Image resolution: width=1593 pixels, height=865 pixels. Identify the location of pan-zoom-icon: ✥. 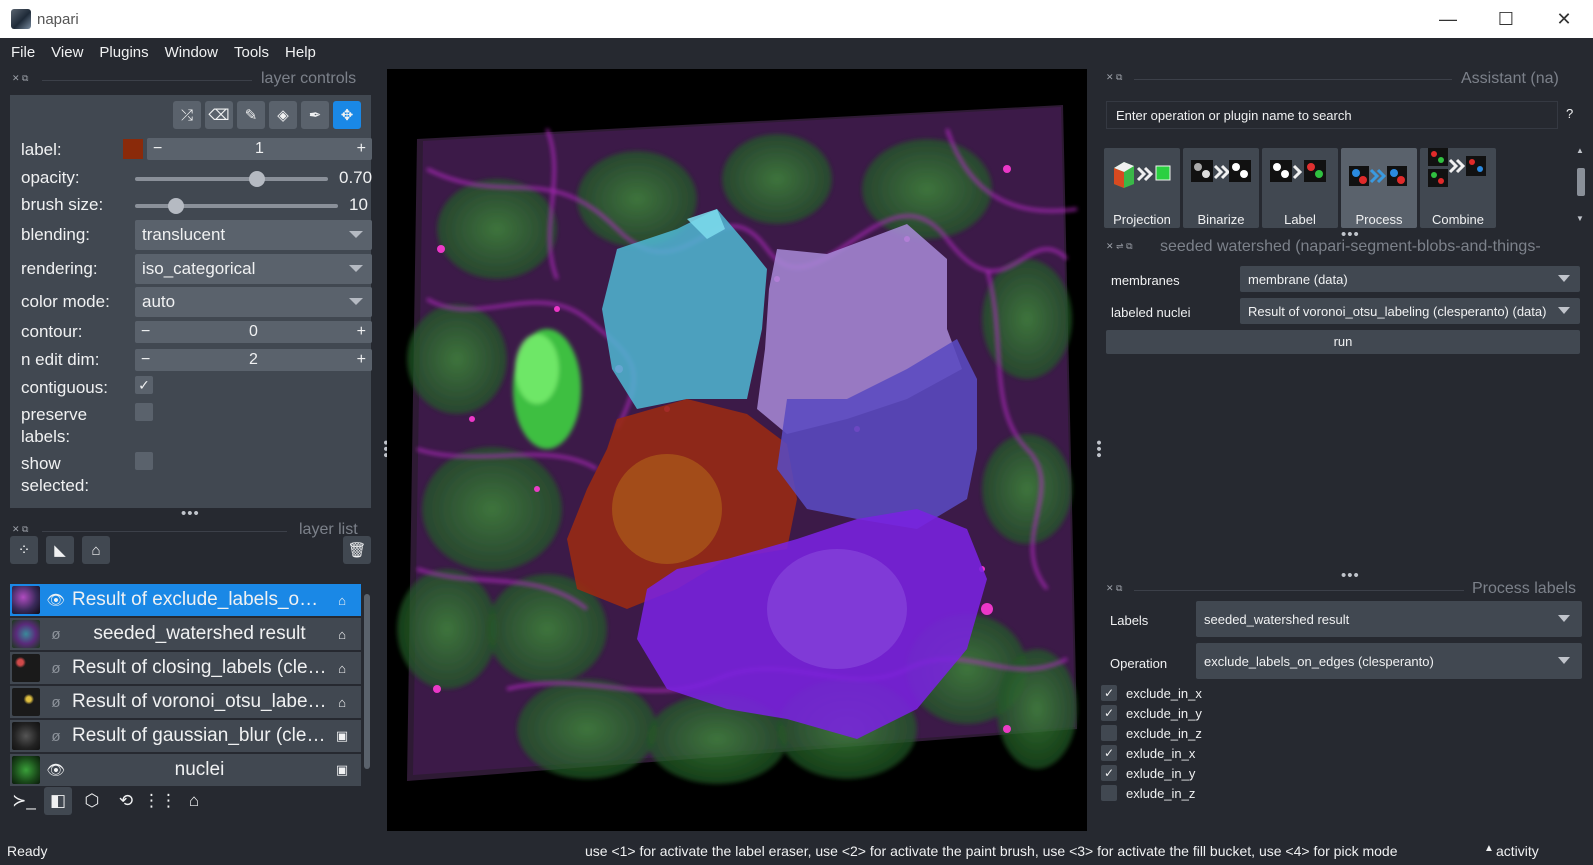
(347, 115).